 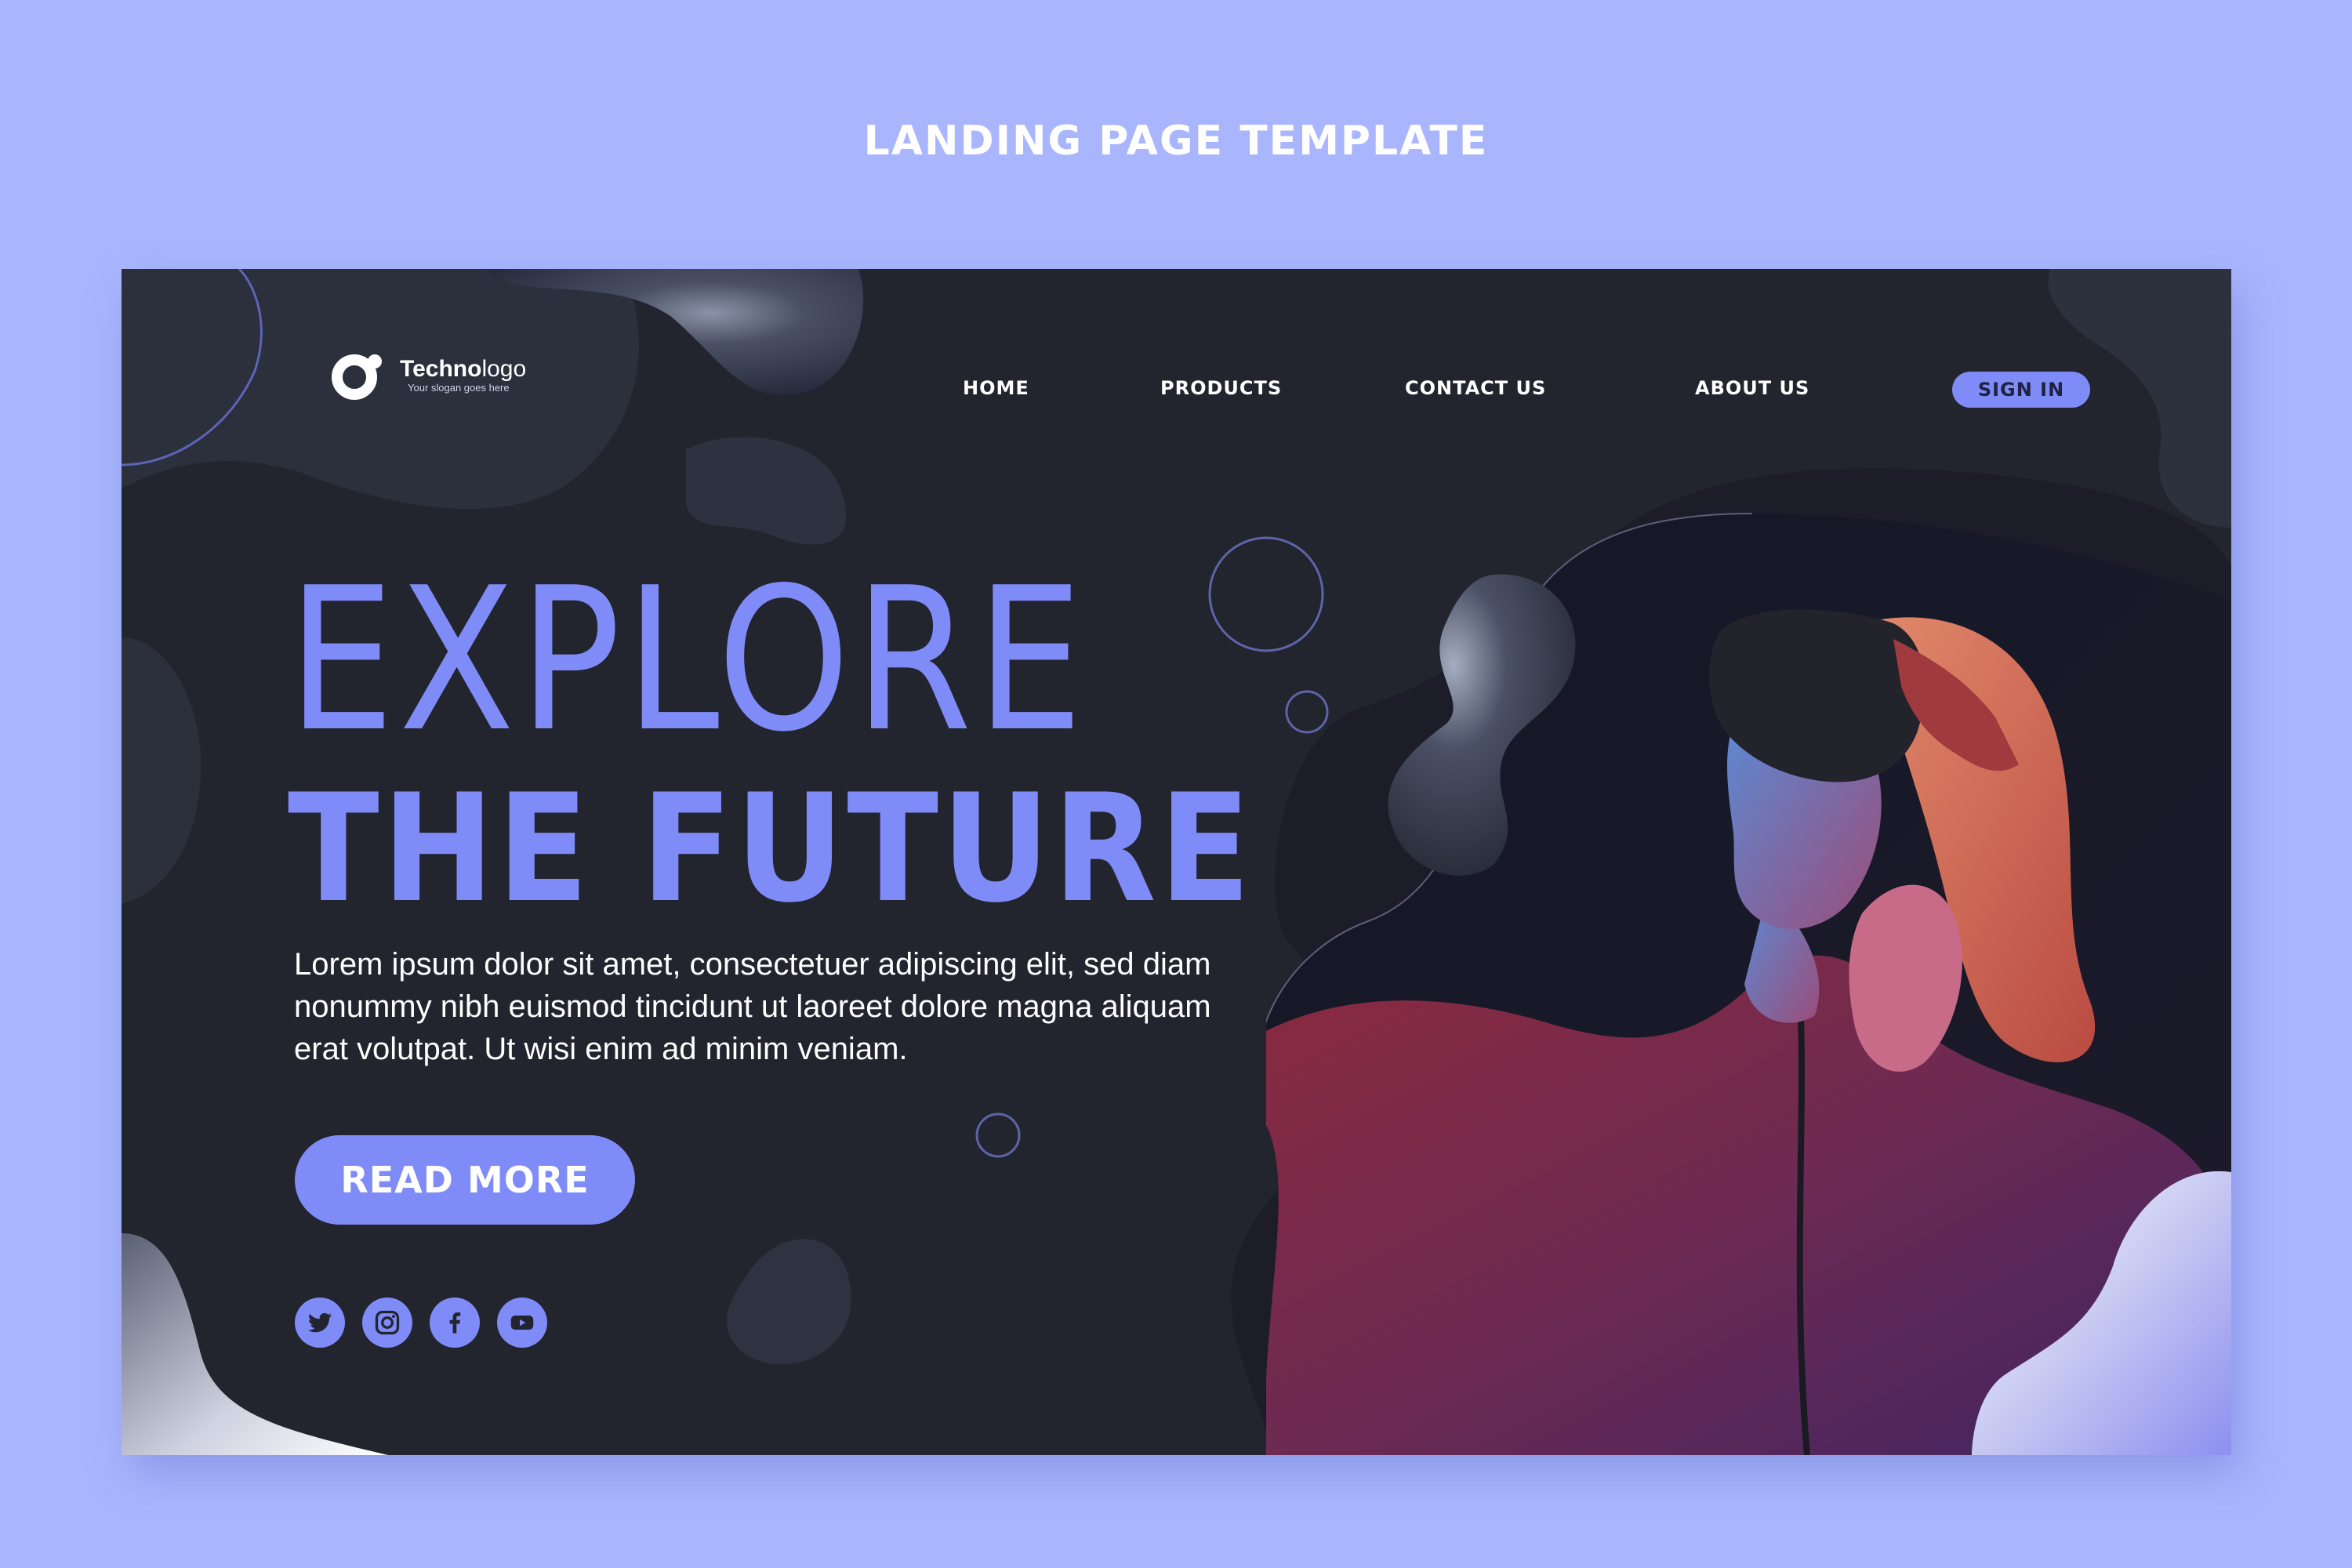 What do you see at coordinates (522, 1323) in the screenshot?
I see `youtube-icon` at bounding box center [522, 1323].